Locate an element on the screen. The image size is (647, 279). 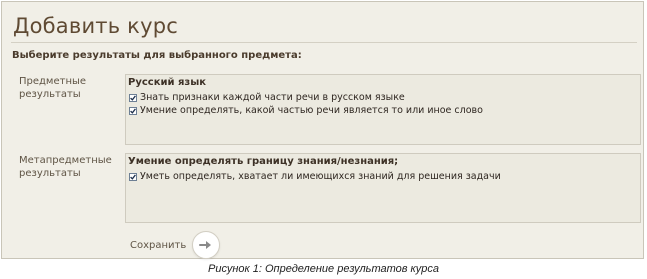
title-divider is located at coordinates (324, 42).